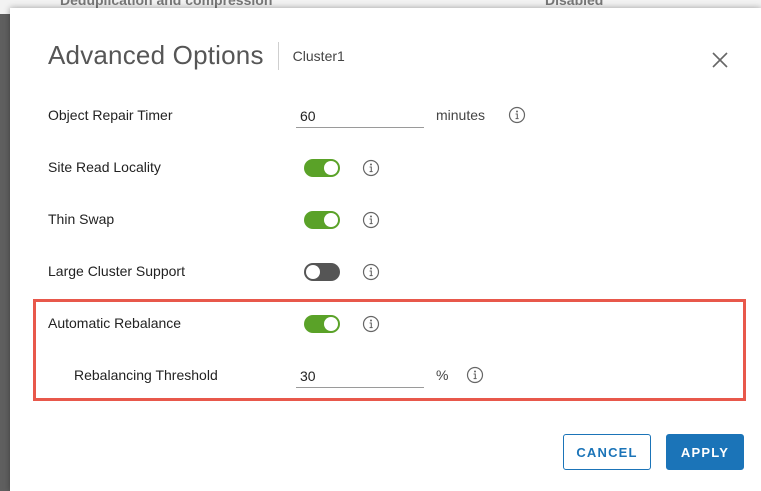 This screenshot has height=491, width=761. I want to click on large-cluster-support-toggle, so click(322, 272).